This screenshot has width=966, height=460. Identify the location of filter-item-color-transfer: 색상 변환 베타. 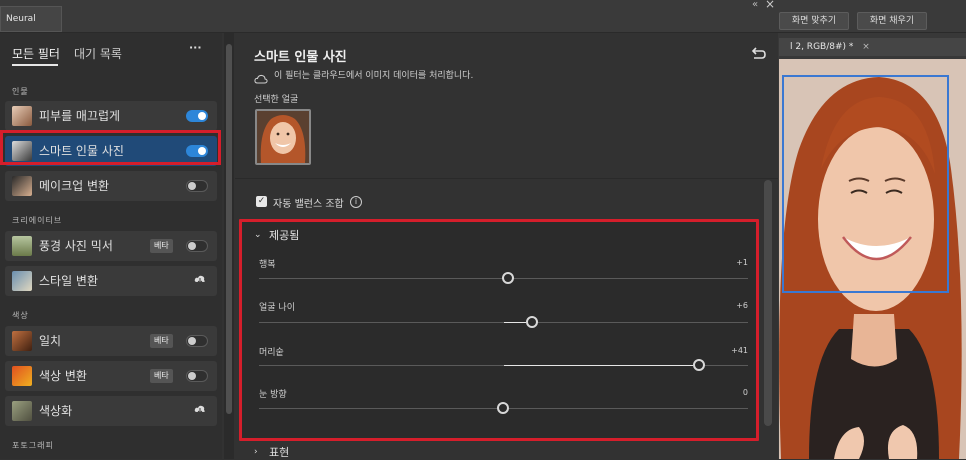
(111, 376).